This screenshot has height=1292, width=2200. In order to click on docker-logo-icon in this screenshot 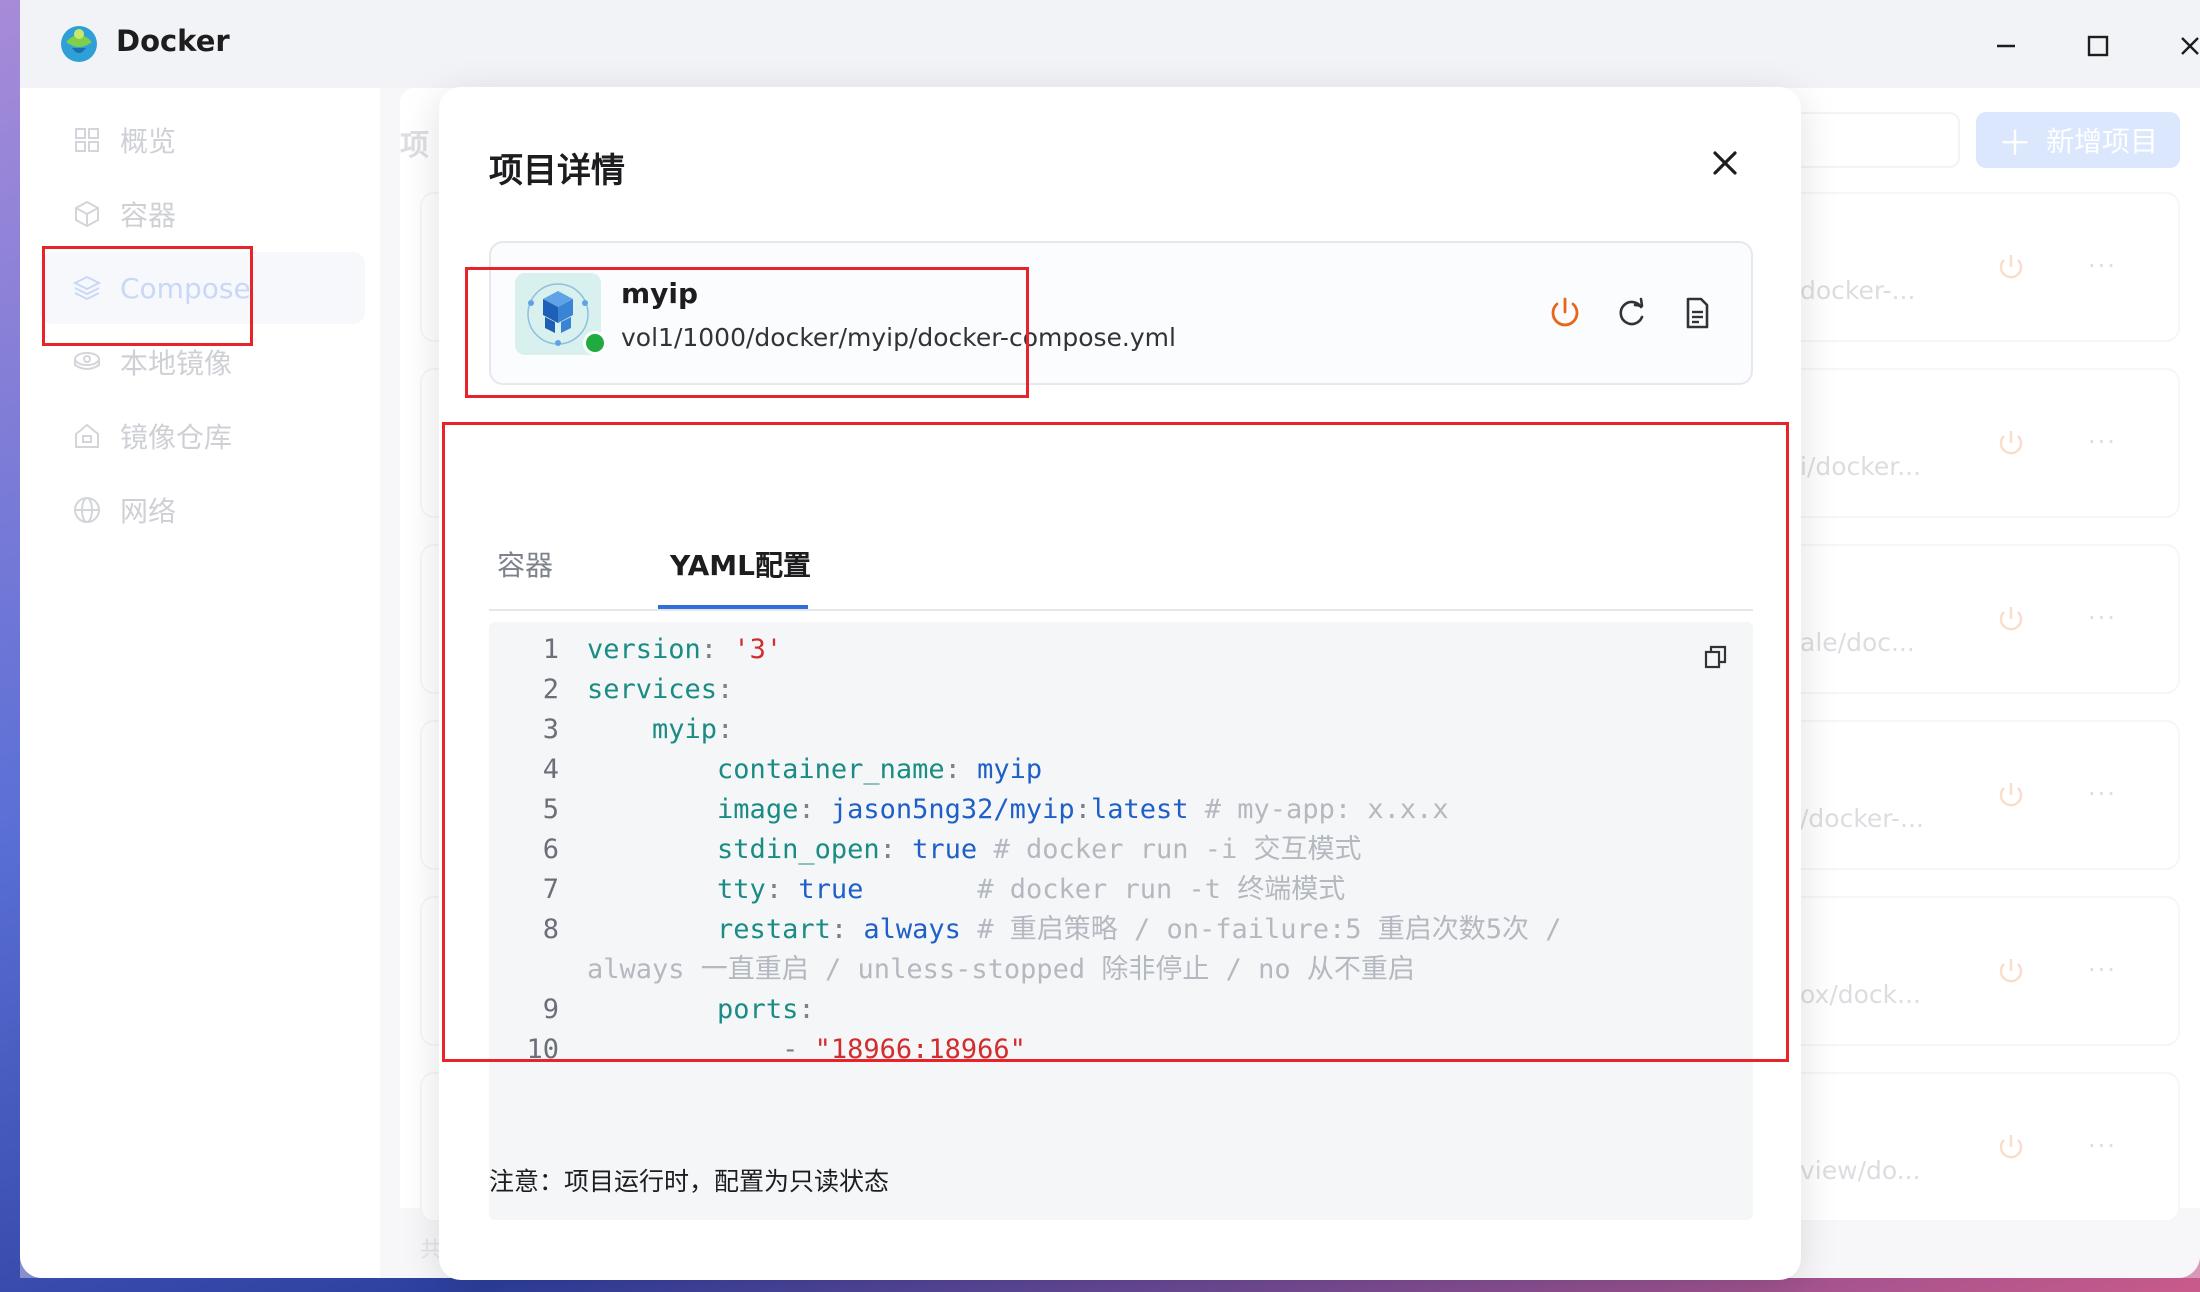, I will do `click(79, 43)`.